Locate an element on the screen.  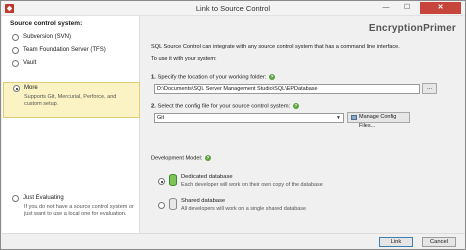
maximize-button: ☐ is located at coordinates (407, 8).